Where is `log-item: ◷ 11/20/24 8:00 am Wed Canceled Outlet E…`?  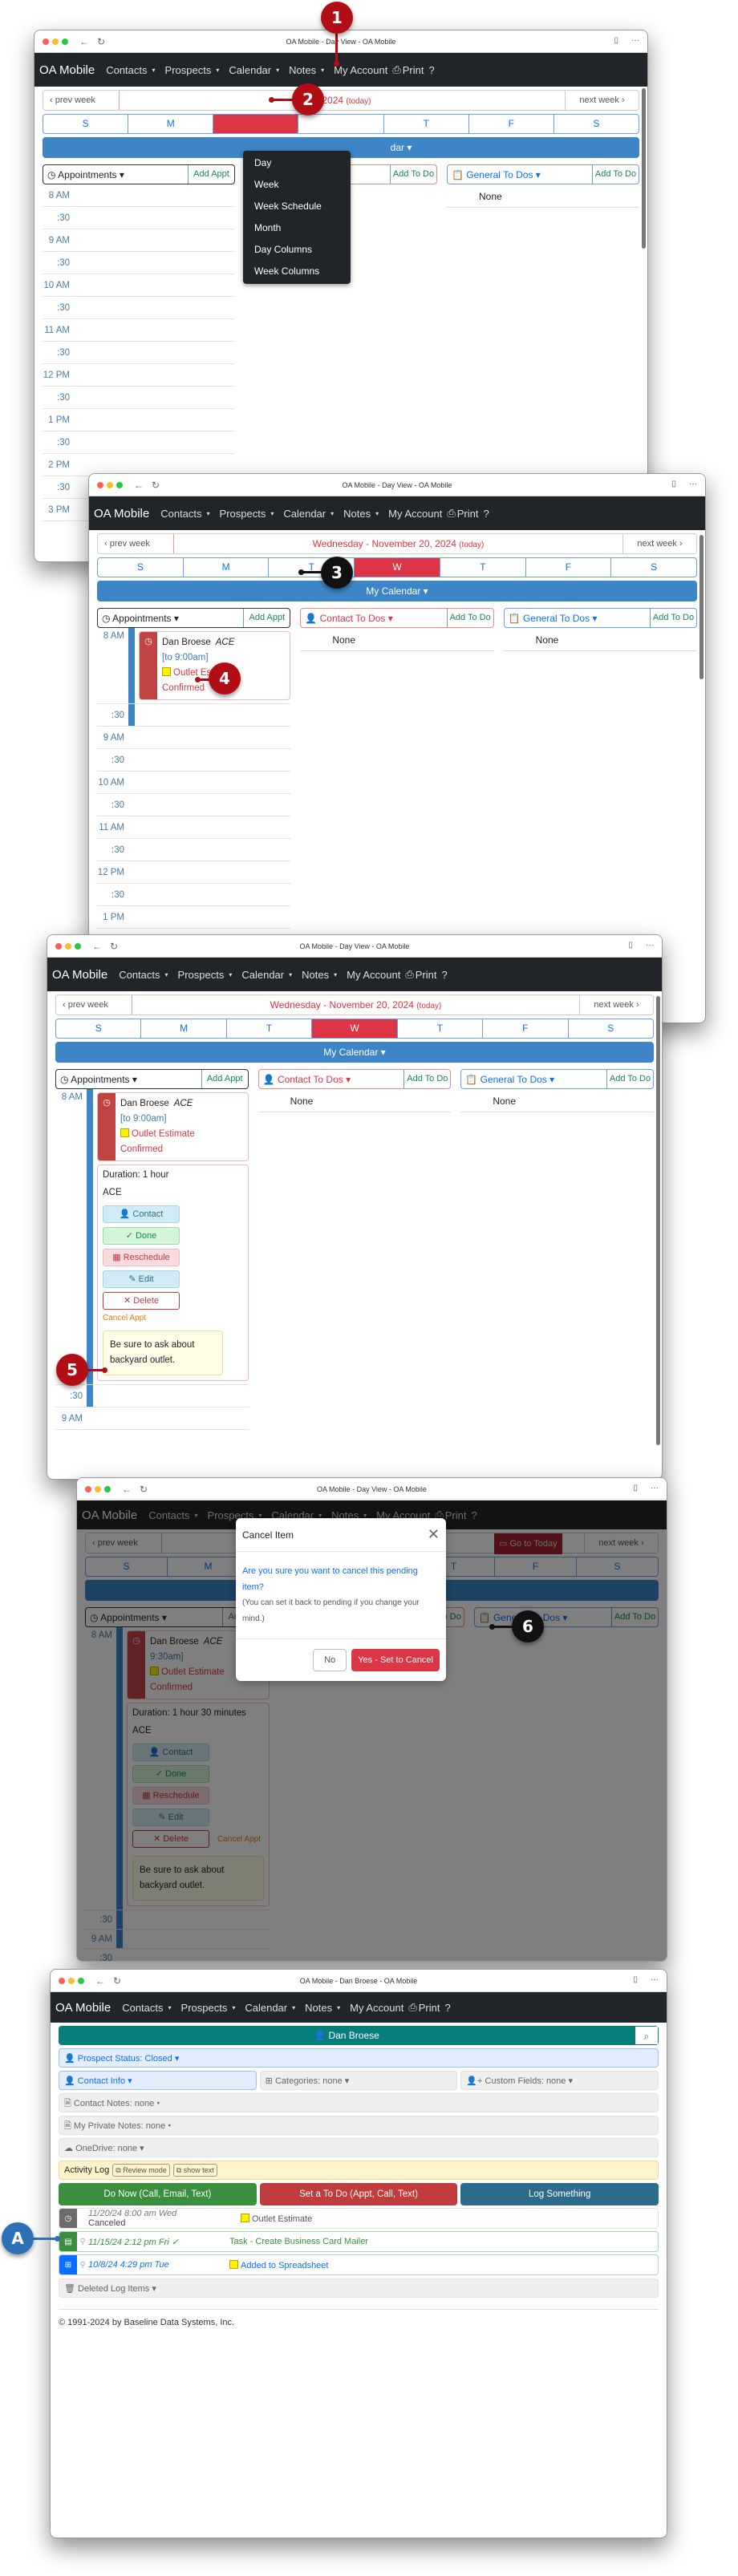
log-item: ◷ 11/20/24 8:00 am Wed Canceled Outlet E… is located at coordinates (359, 2218).